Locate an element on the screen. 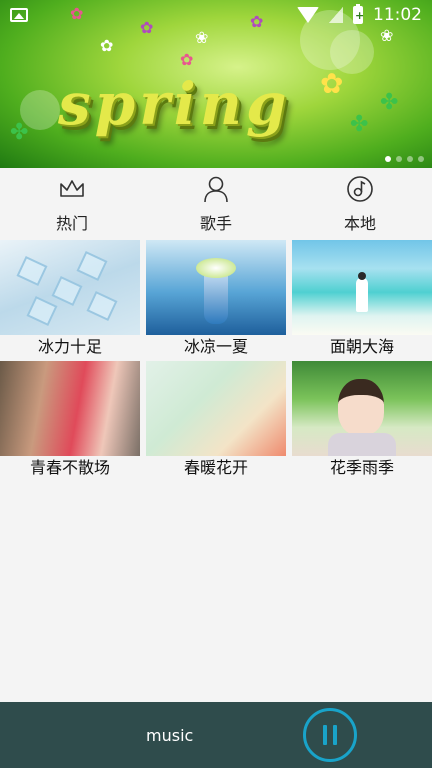  album-title: 面朝大海 is located at coordinates (361, 346).